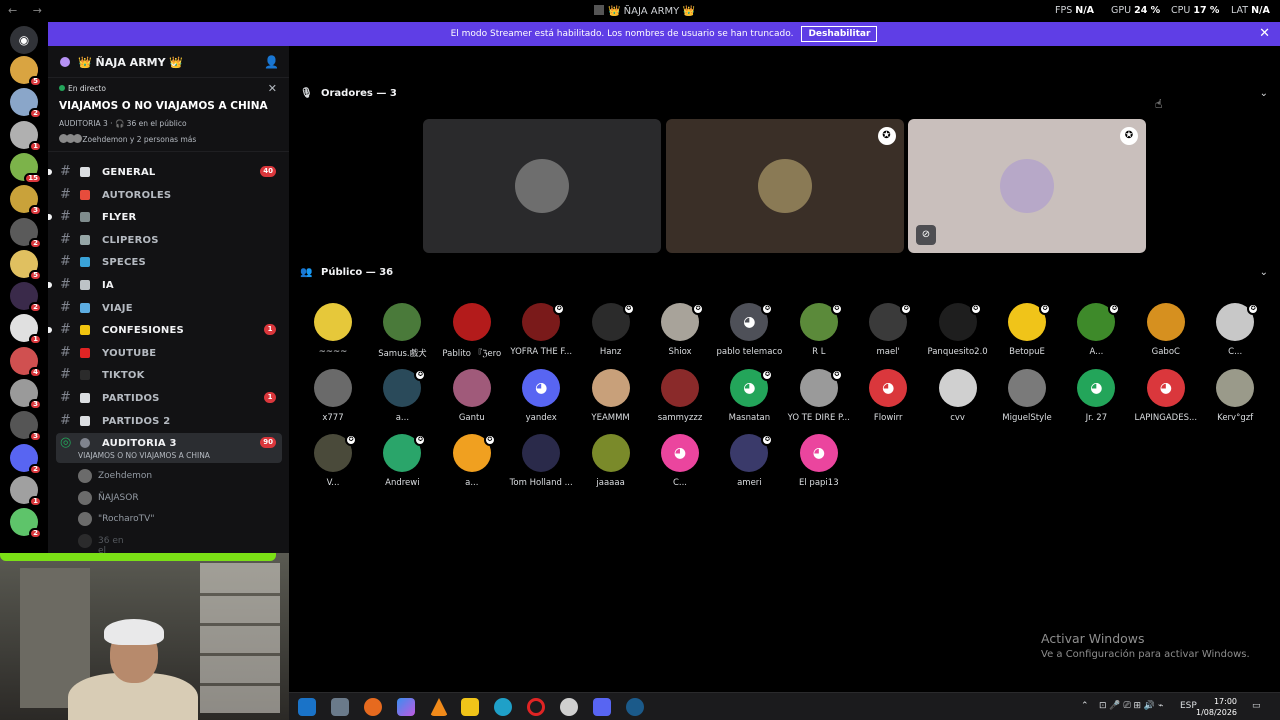  I want to click on audience-member: ~~~~, so click(333, 333).